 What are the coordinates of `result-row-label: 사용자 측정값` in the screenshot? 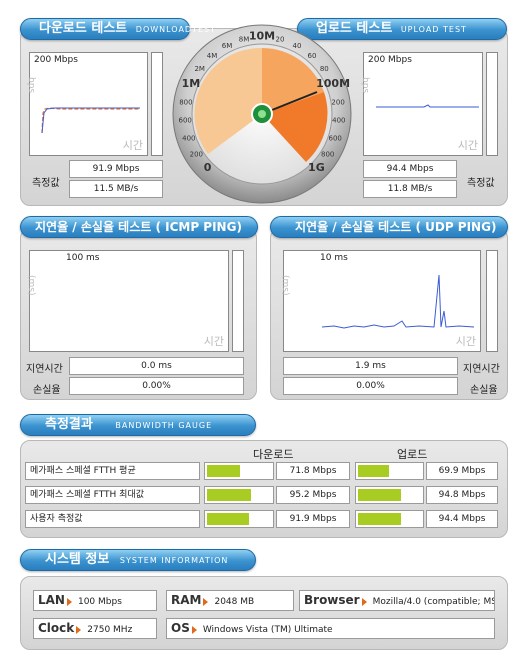 It's located at (112, 519).